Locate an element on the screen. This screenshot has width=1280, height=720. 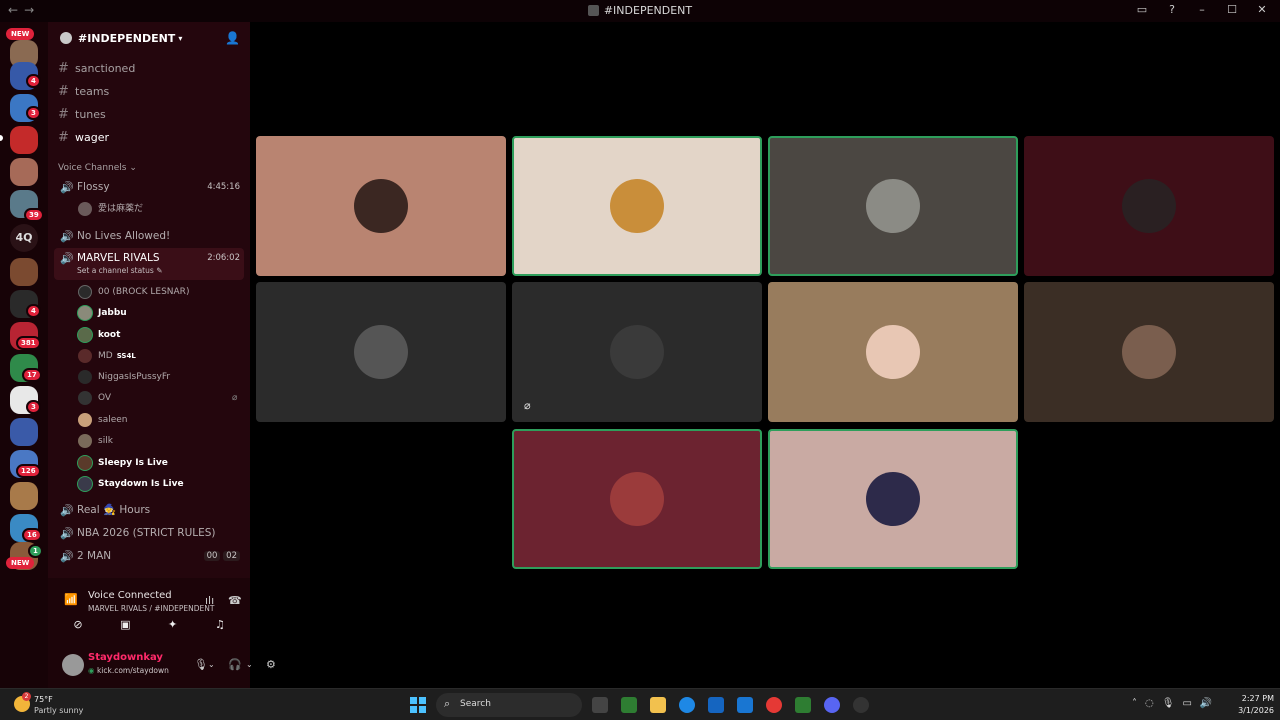
server-header: #INDEPENDENT ▾ 👤 is located at coordinates (149, 38).